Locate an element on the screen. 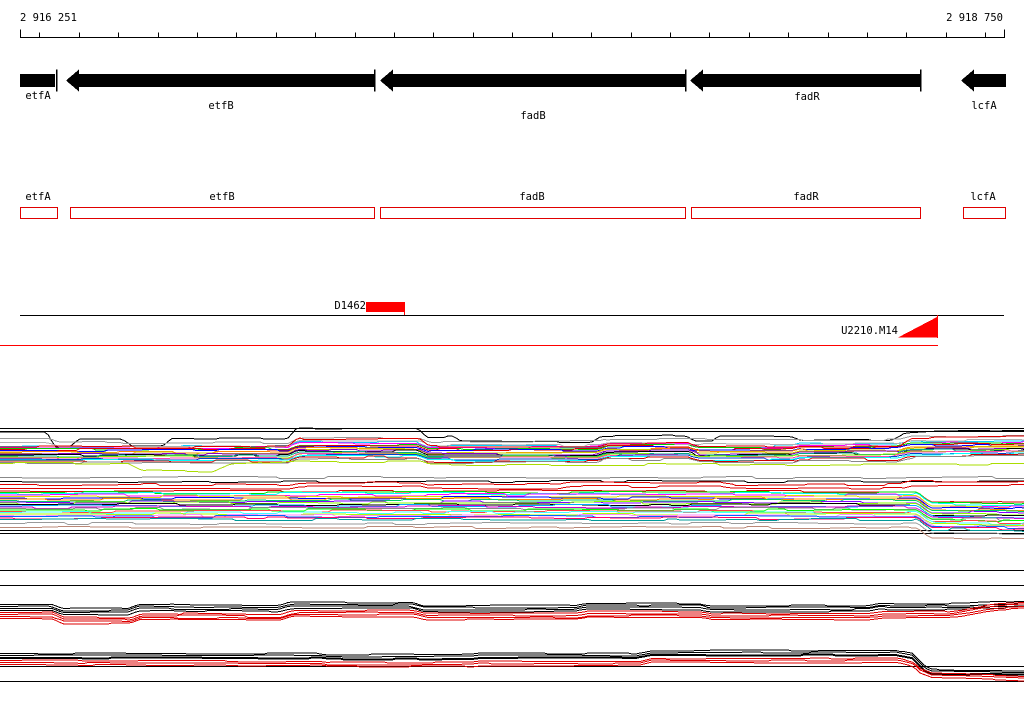 This screenshot has height=714, width=1024. gene-box-label-etfB: etfB is located at coordinates (222, 197).